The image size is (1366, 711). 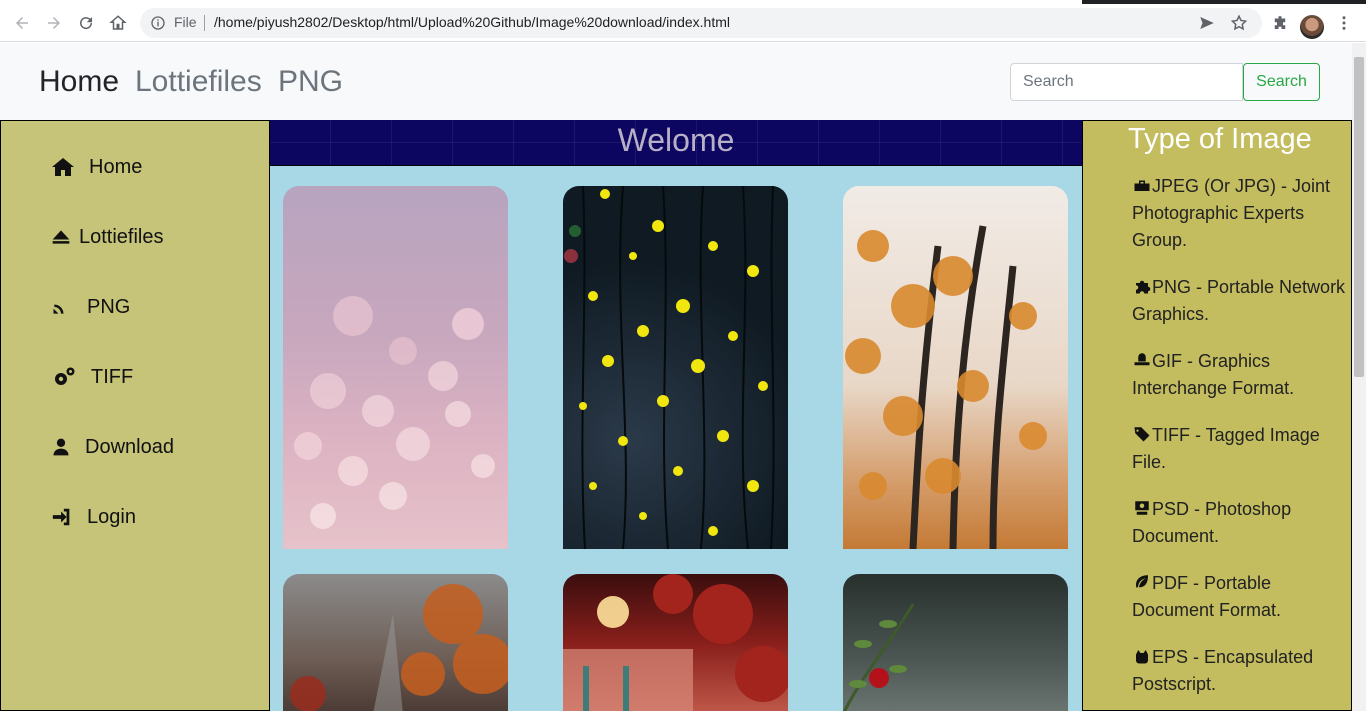 What do you see at coordinates (204, 23) in the screenshot?
I see `omnibox-separator` at bounding box center [204, 23].